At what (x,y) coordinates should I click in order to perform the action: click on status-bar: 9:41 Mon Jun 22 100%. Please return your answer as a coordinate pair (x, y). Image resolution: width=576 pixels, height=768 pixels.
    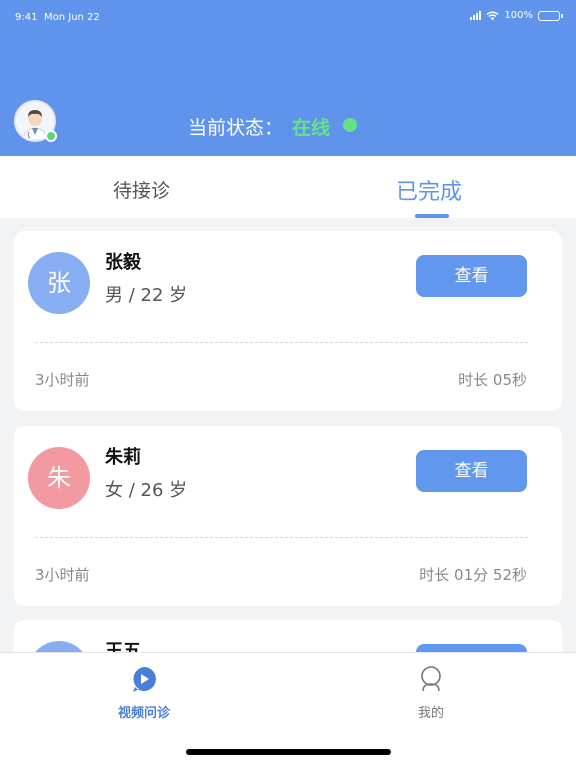
    Looking at the image, I should click on (288, 18).